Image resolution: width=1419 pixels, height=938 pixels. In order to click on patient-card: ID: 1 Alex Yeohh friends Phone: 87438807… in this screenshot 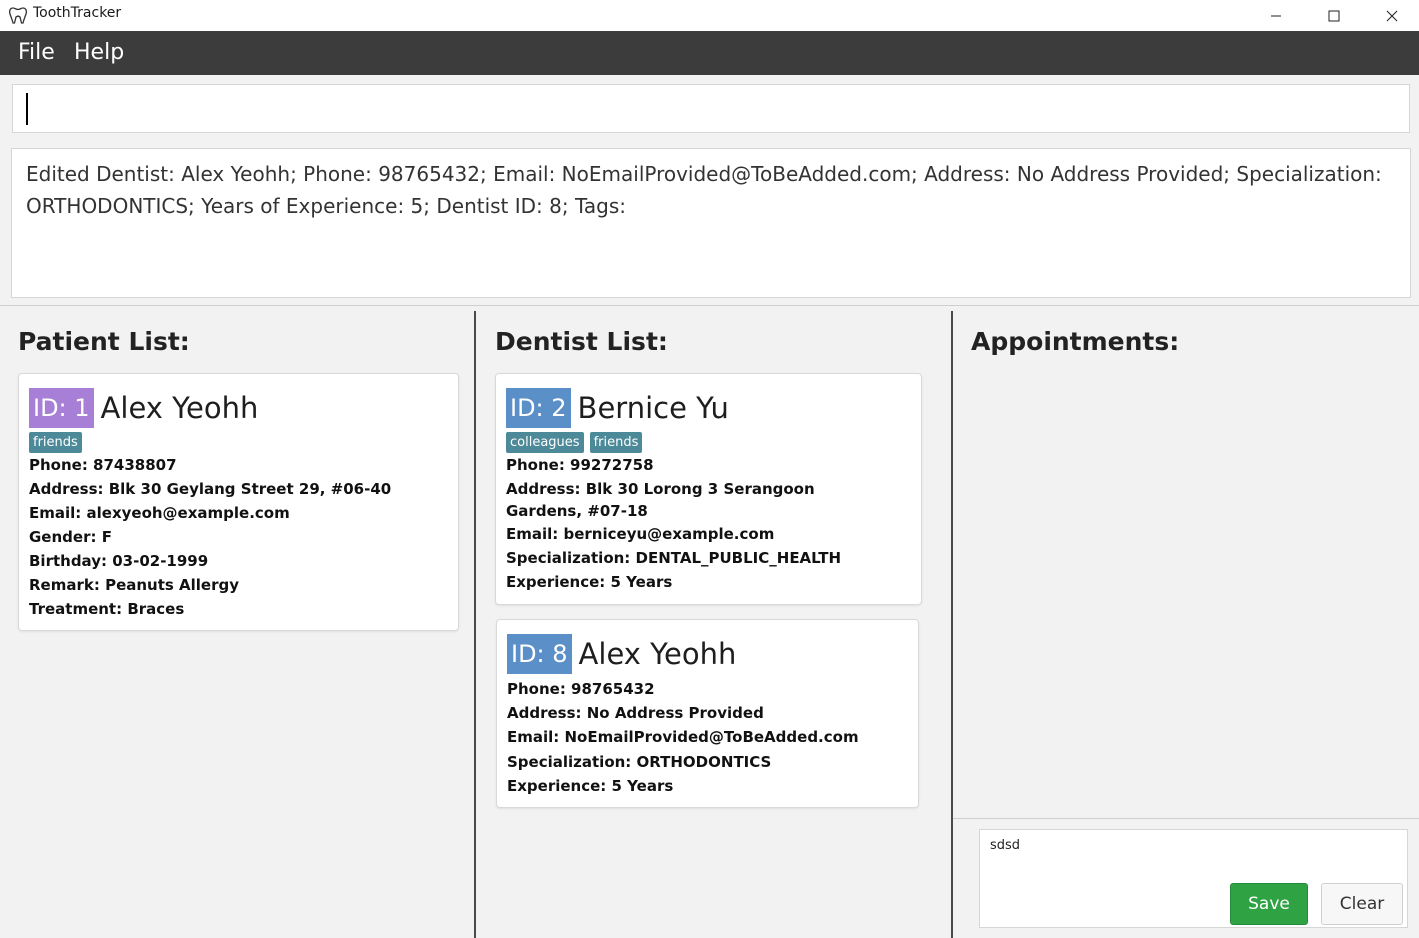, I will do `click(238, 502)`.